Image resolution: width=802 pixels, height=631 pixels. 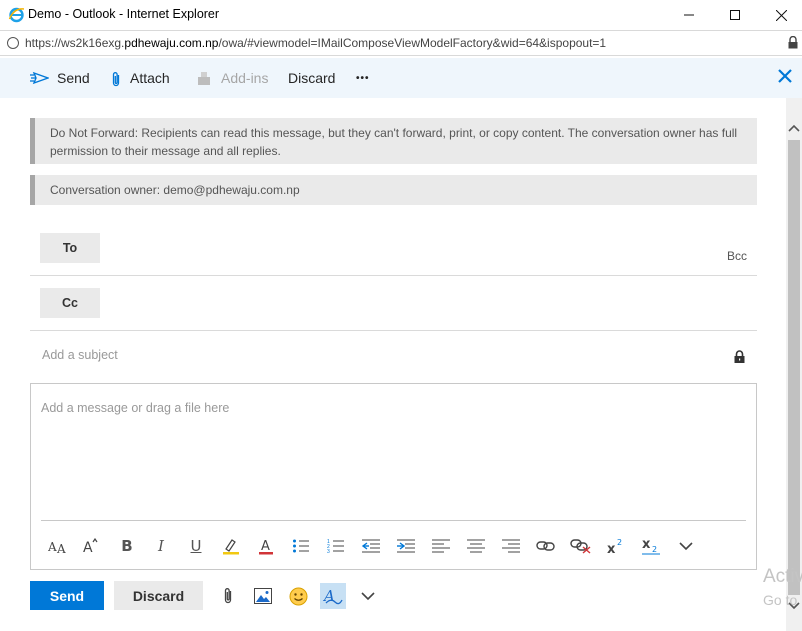 I want to click on minimize-icon, so click(x=689, y=15).